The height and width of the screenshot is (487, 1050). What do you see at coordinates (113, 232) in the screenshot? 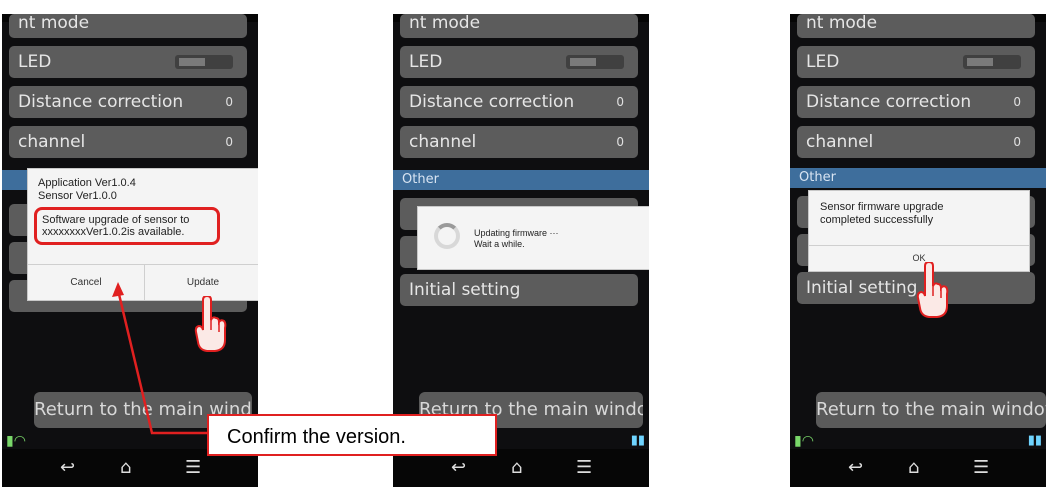
I see `upgrade-message-line2: xxxxxxxxVer1.0.2is available.` at bounding box center [113, 232].